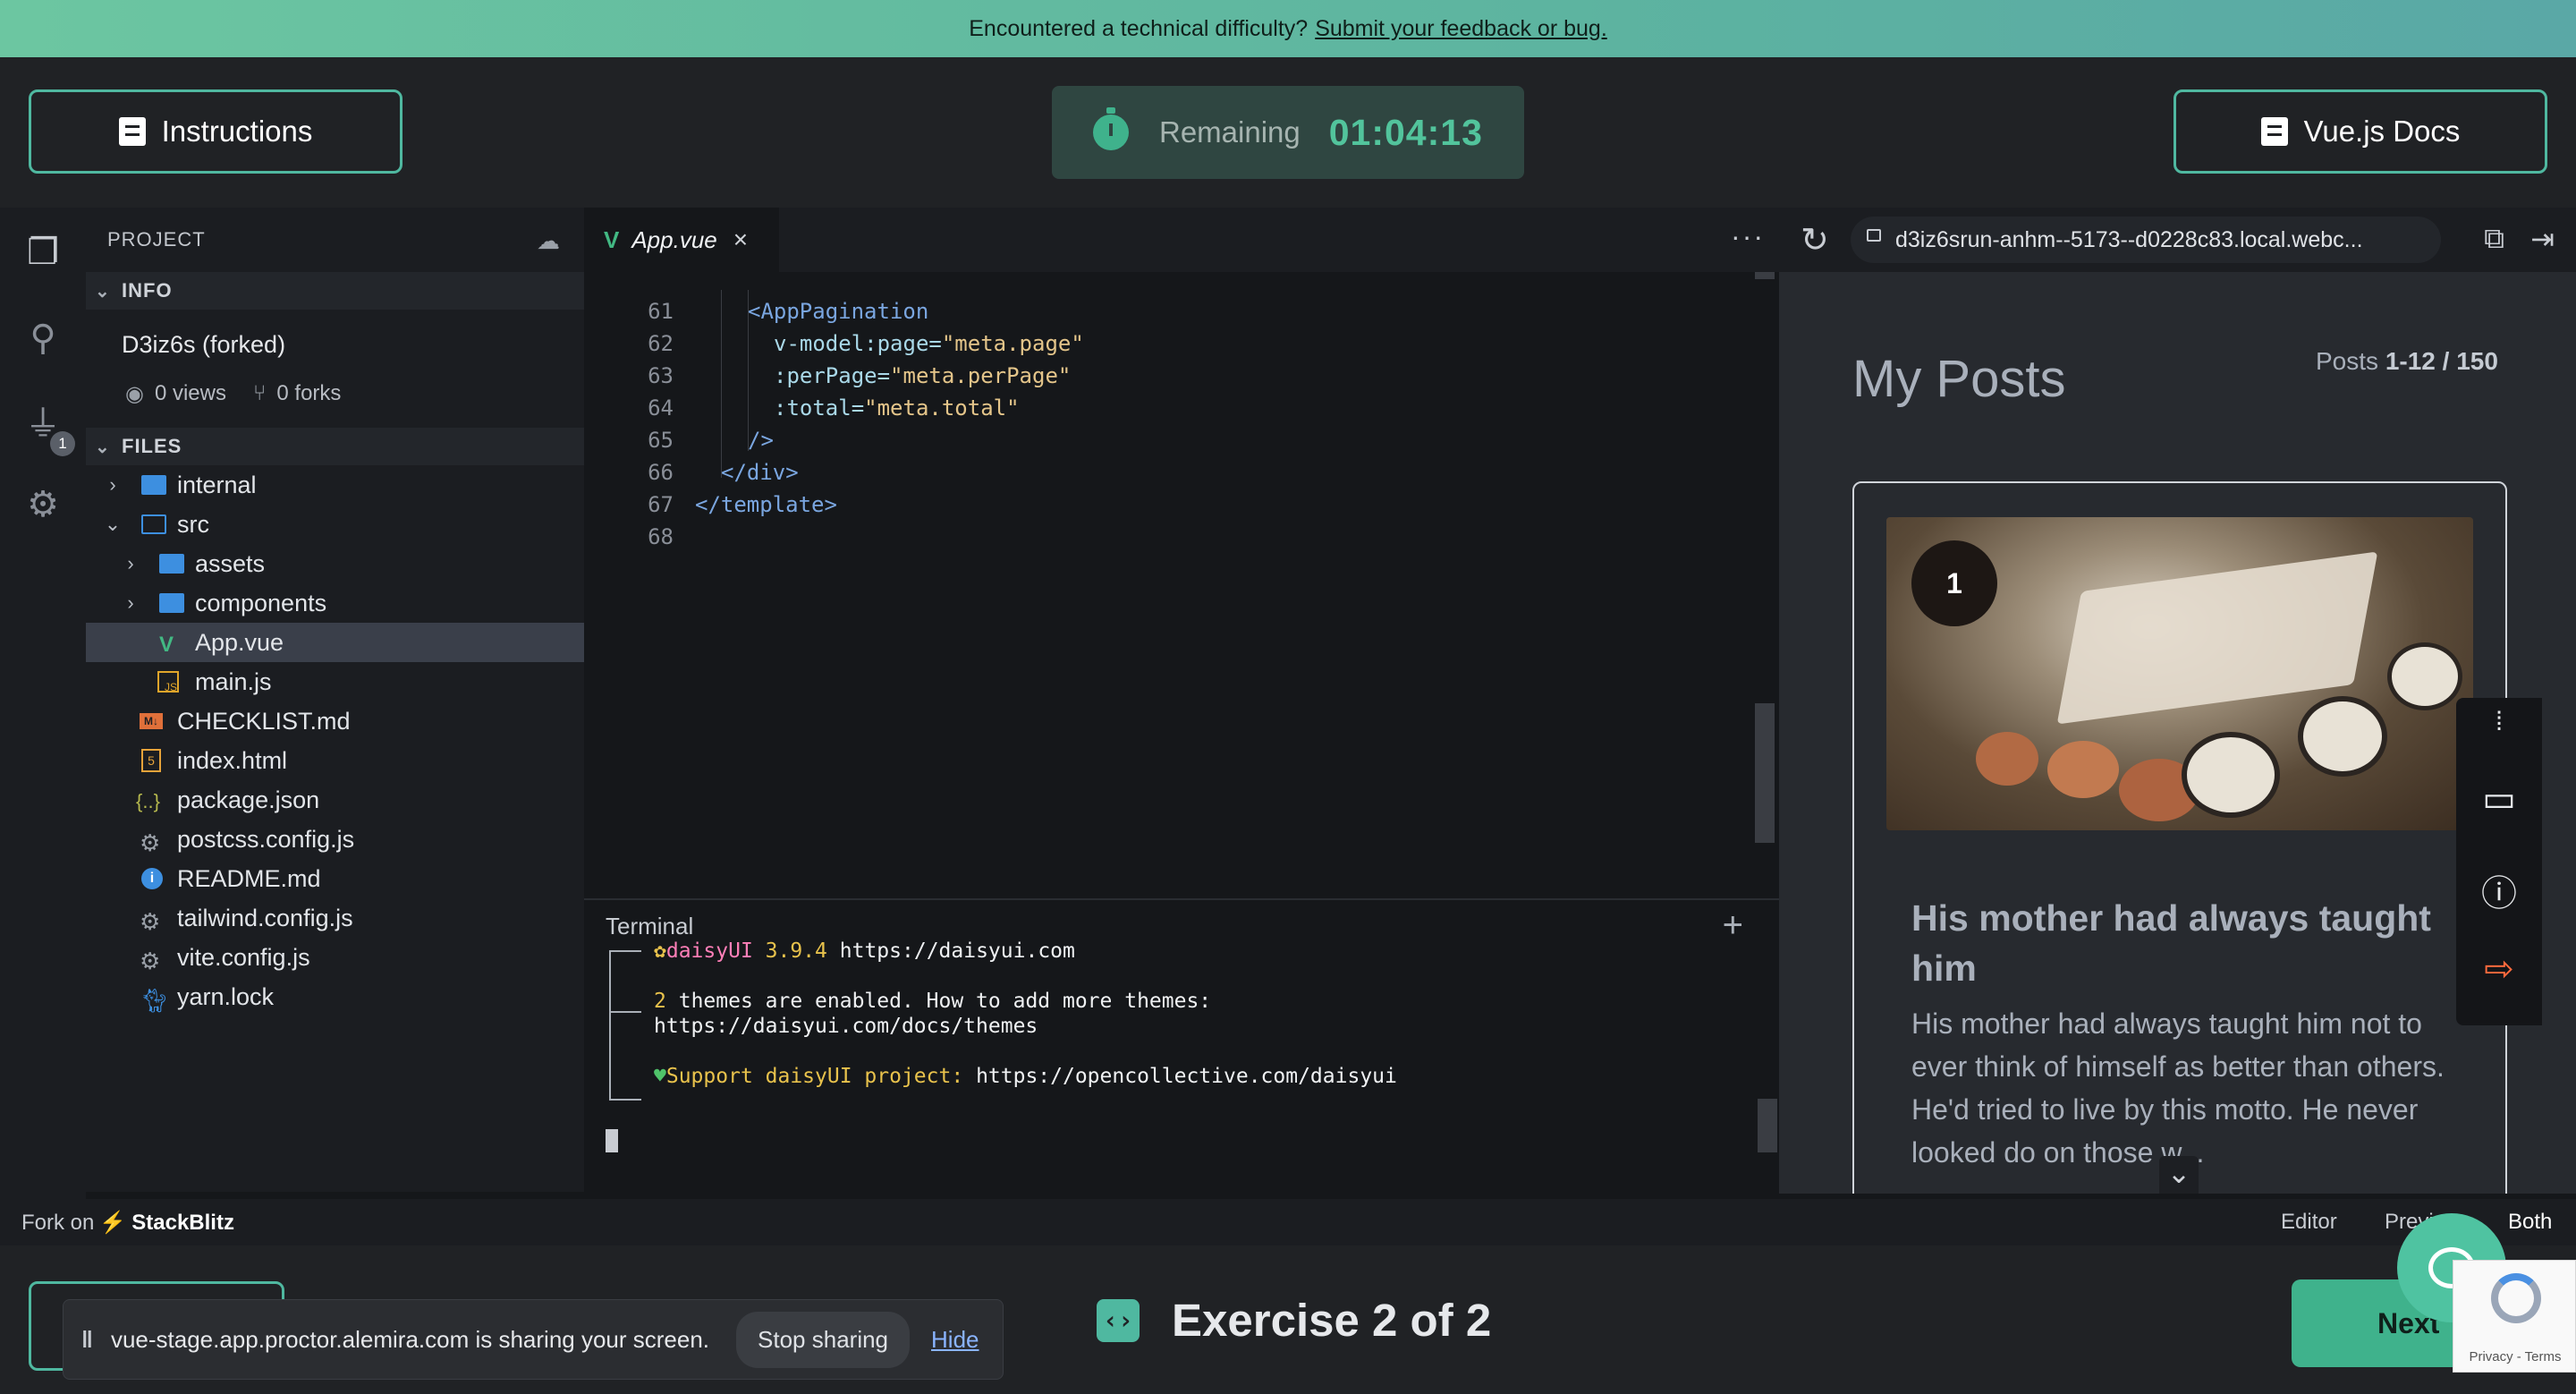  What do you see at coordinates (43, 252) in the screenshot?
I see `files-icon: ❐` at bounding box center [43, 252].